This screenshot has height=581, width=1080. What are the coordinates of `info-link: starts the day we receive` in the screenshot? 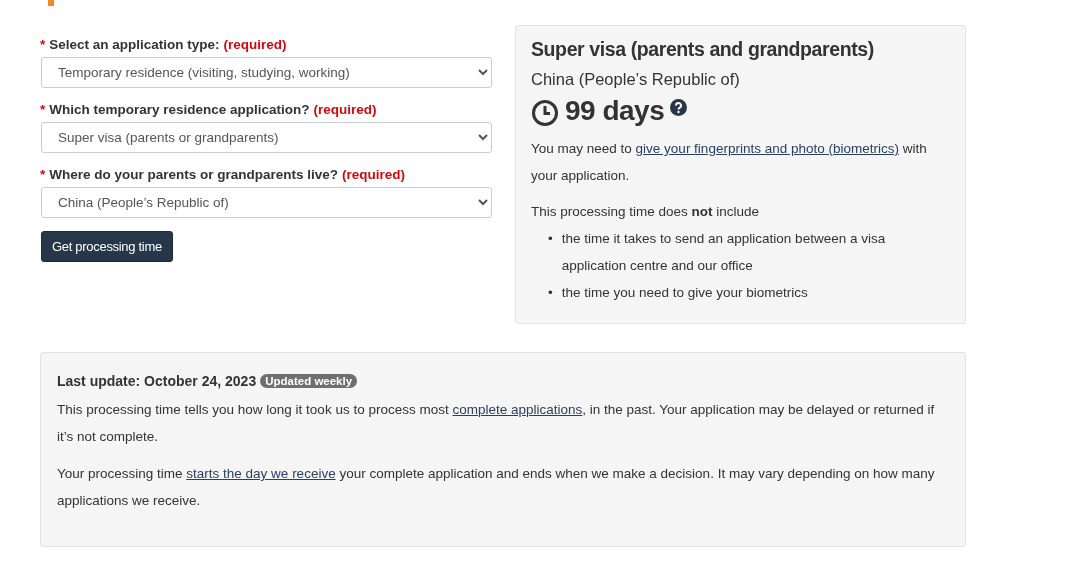 It's located at (261, 473).